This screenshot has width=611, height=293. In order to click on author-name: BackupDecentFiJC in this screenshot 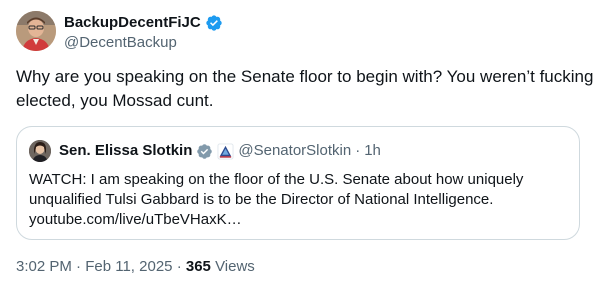, I will do `click(132, 23)`.